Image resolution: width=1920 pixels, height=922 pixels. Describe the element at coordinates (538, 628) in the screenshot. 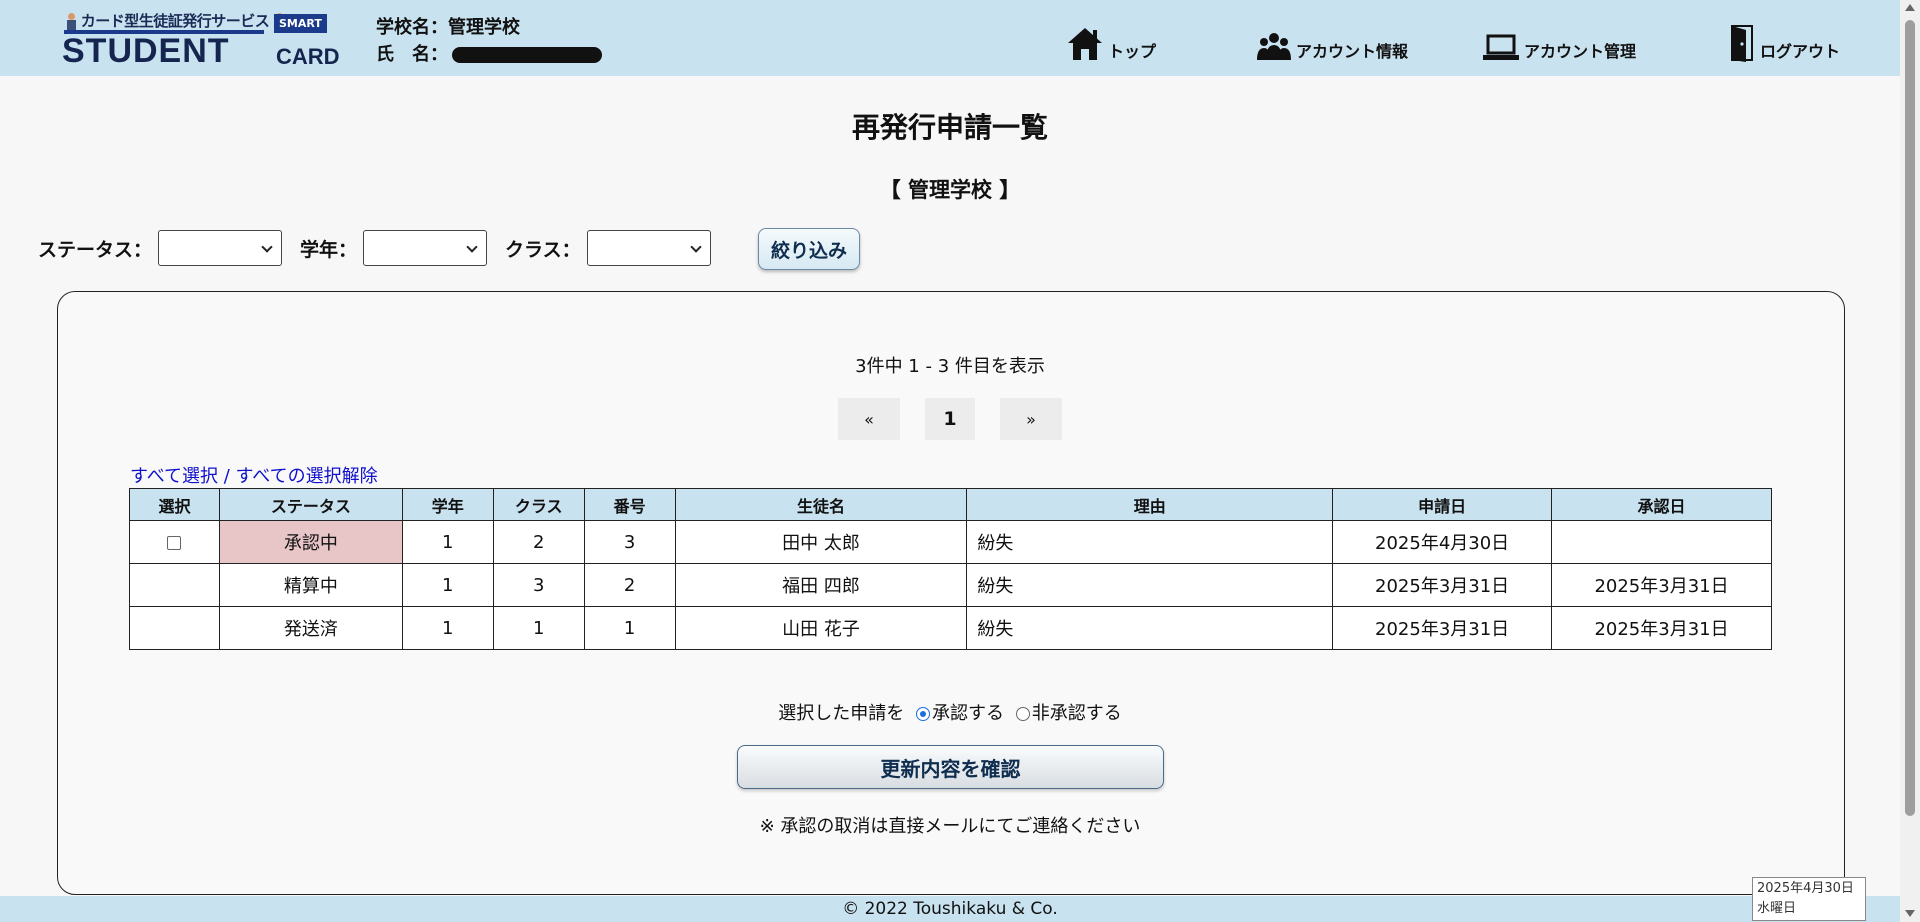

I see `class-cell: 1` at that location.